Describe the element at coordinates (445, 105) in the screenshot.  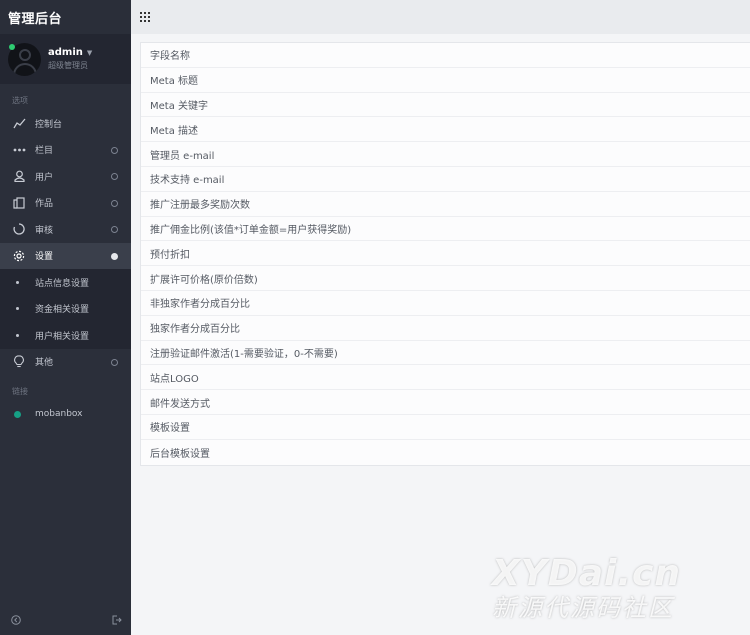
I see `field-row: Meta 关键字` at that location.